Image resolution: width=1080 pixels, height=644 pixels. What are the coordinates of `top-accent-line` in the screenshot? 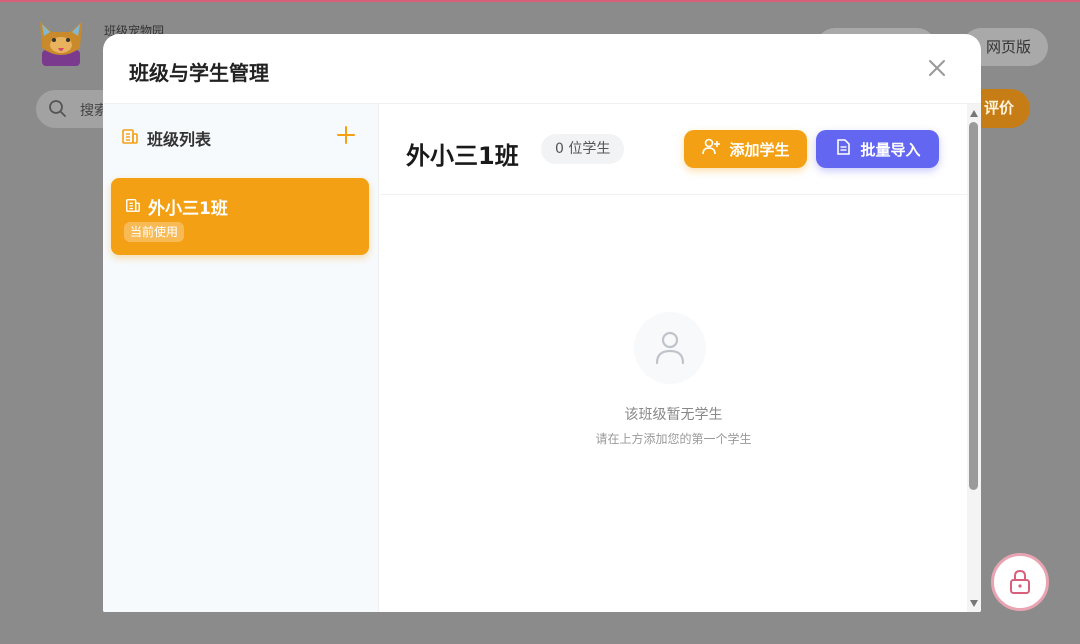 It's located at (540, 1).